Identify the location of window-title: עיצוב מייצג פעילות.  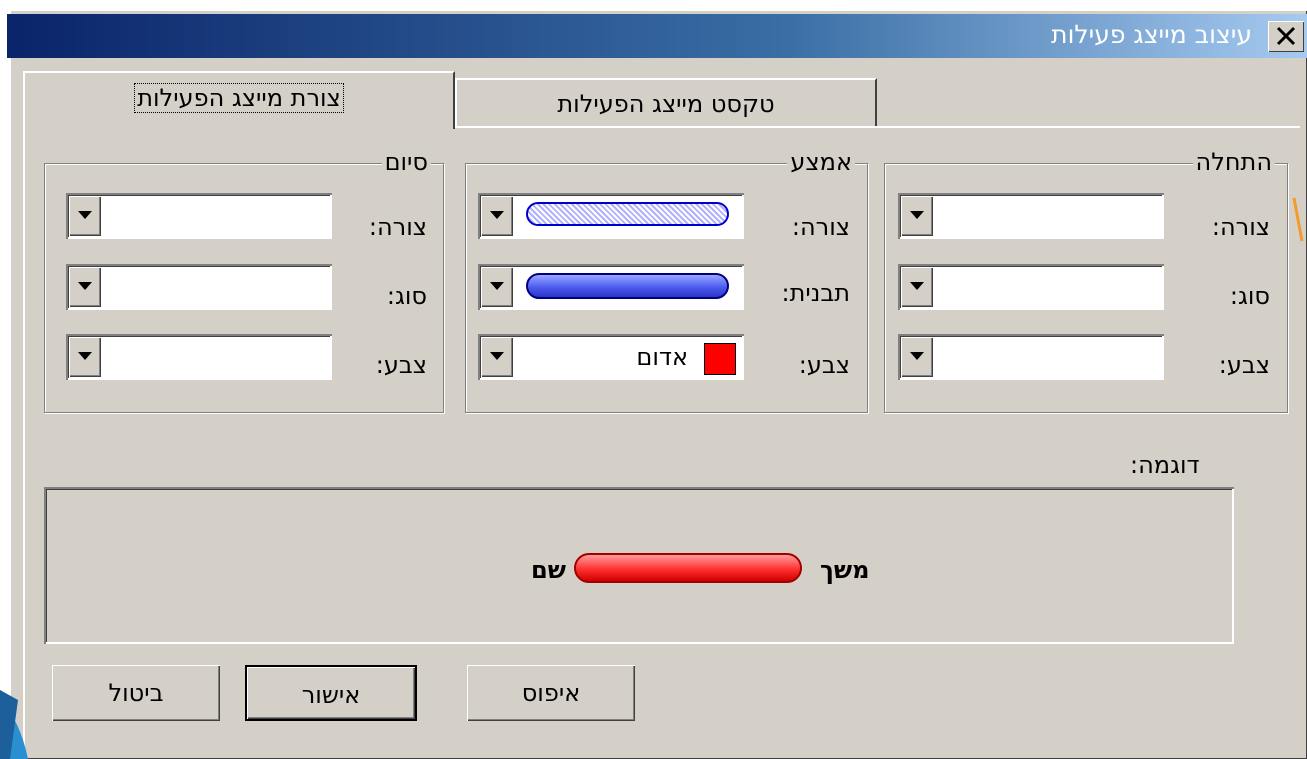
(1151, 34).